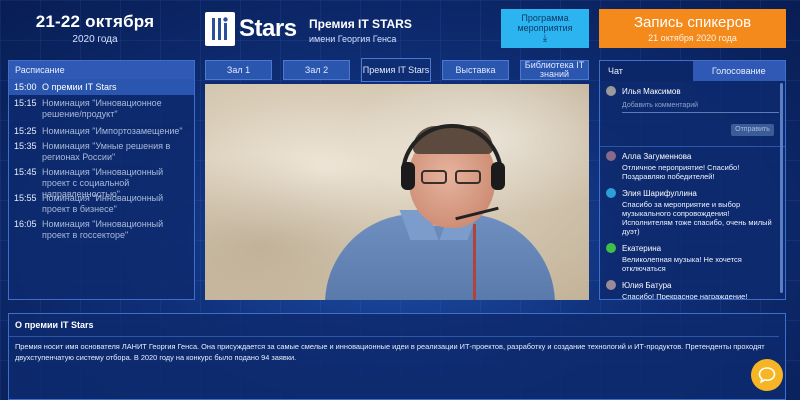  What do you see at coordinates (692, 22) in the screenshot?
I see `speakers-button-label: Запись спикеров` at bounding box center [692, 22].